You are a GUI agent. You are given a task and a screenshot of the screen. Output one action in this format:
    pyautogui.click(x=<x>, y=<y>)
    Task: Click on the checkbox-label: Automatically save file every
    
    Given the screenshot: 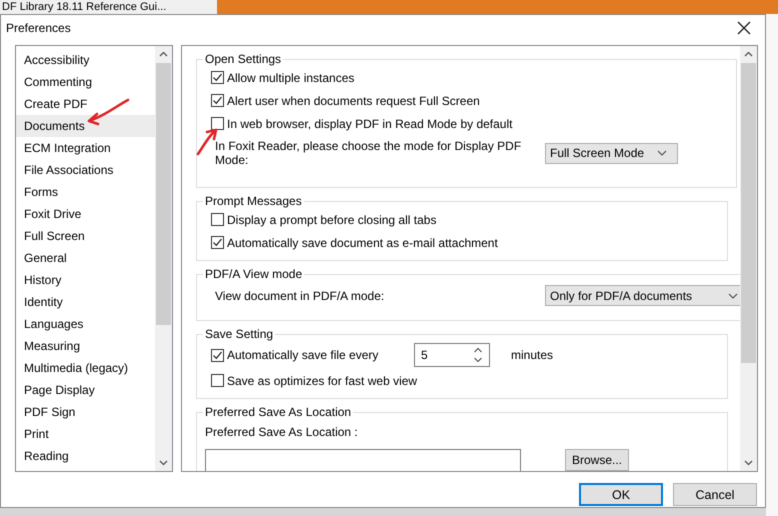 What is the action you would take?
    pyautogui.click(x=317, y=355)
    